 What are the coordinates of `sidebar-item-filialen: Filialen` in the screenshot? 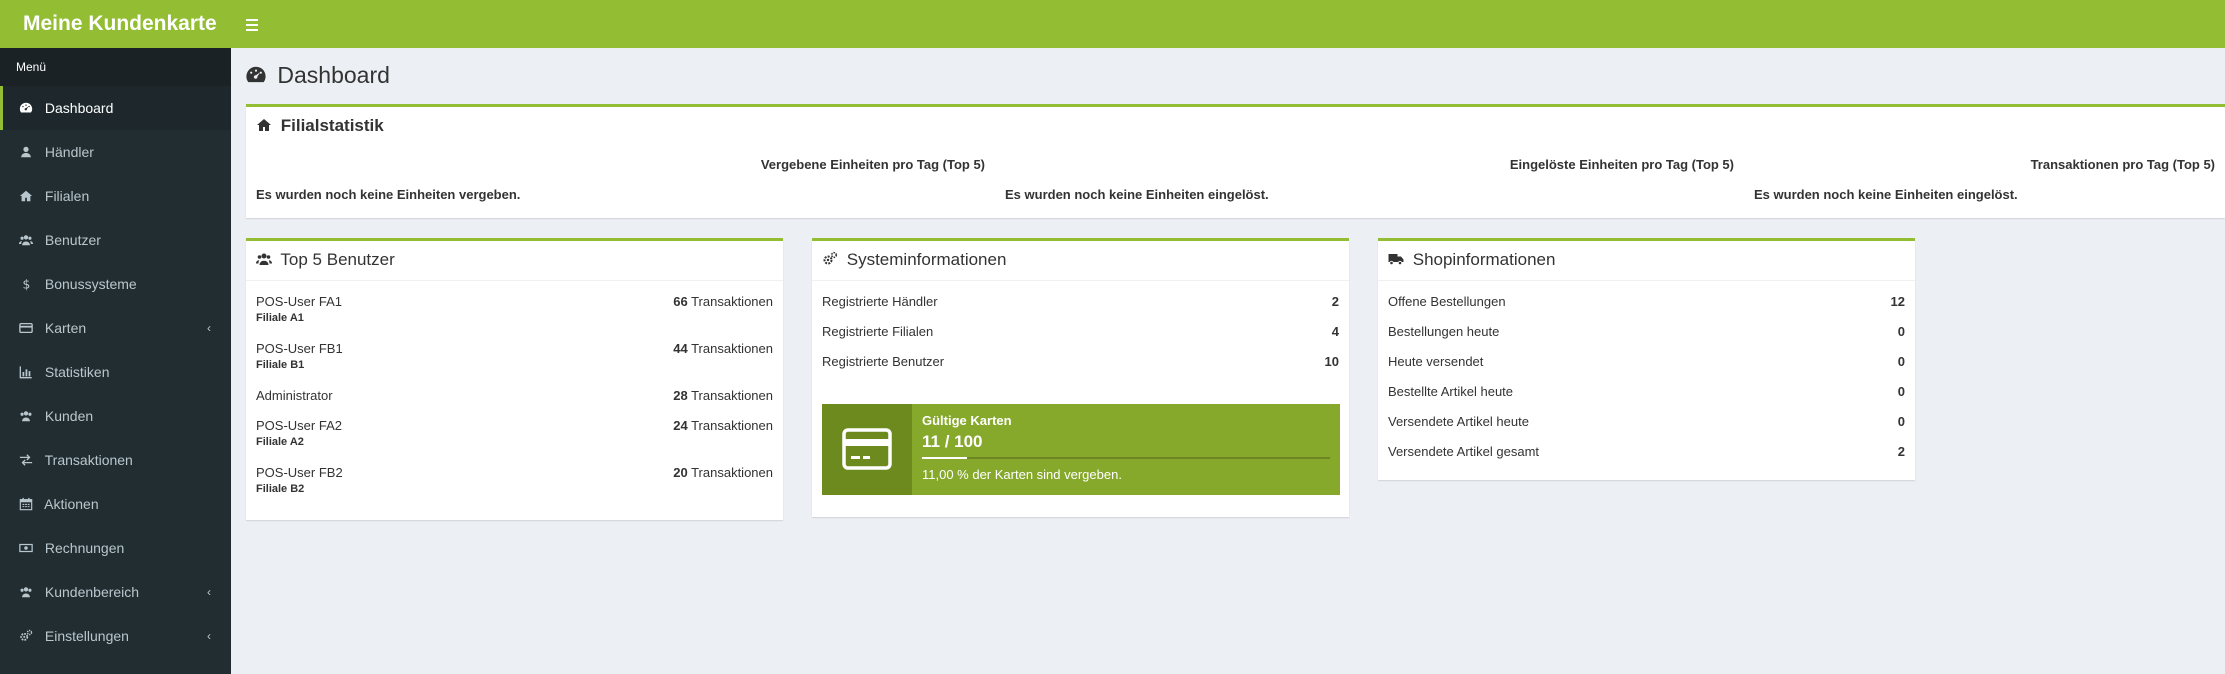 It's located at (115, 196).